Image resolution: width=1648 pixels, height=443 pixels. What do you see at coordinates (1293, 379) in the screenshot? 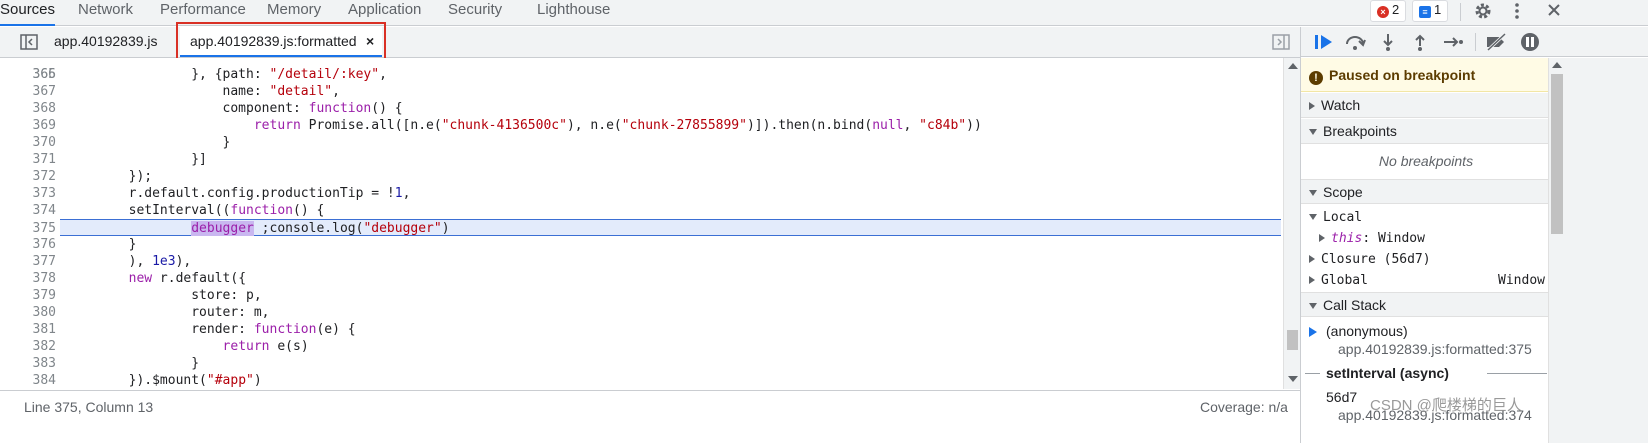
I see `scroll-down-icon` at bounding box center [1293, 379].